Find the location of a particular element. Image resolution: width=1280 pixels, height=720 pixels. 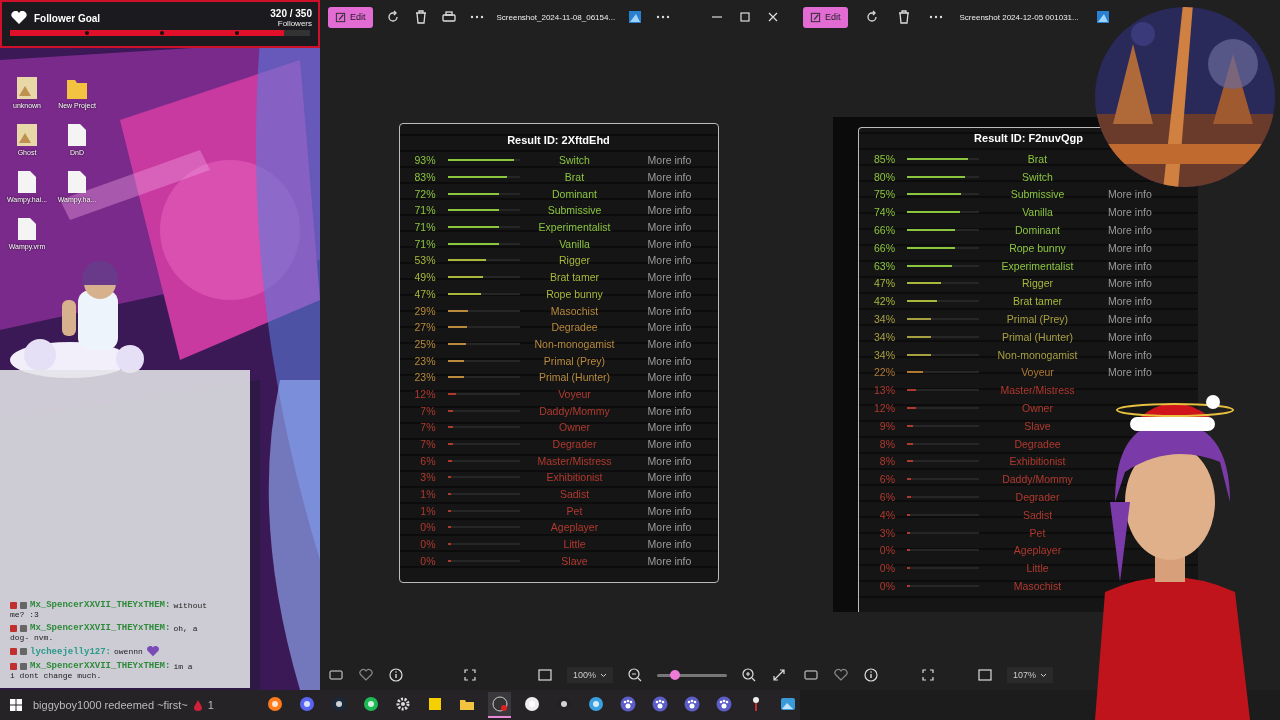

percent-value: 3% is located at coordinates (887, 532).